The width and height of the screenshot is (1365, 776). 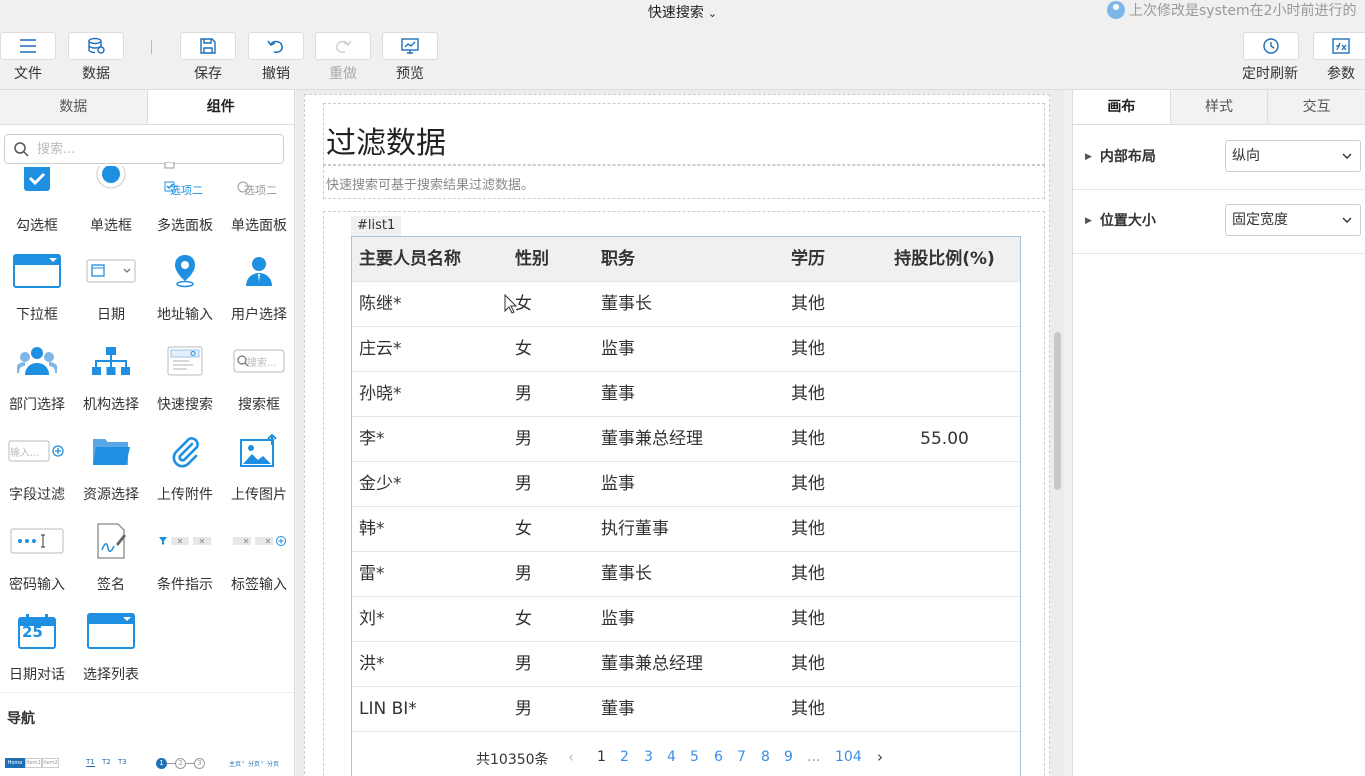 I want to click on nav-thumb-step: 2, so click(x=180, y=763).